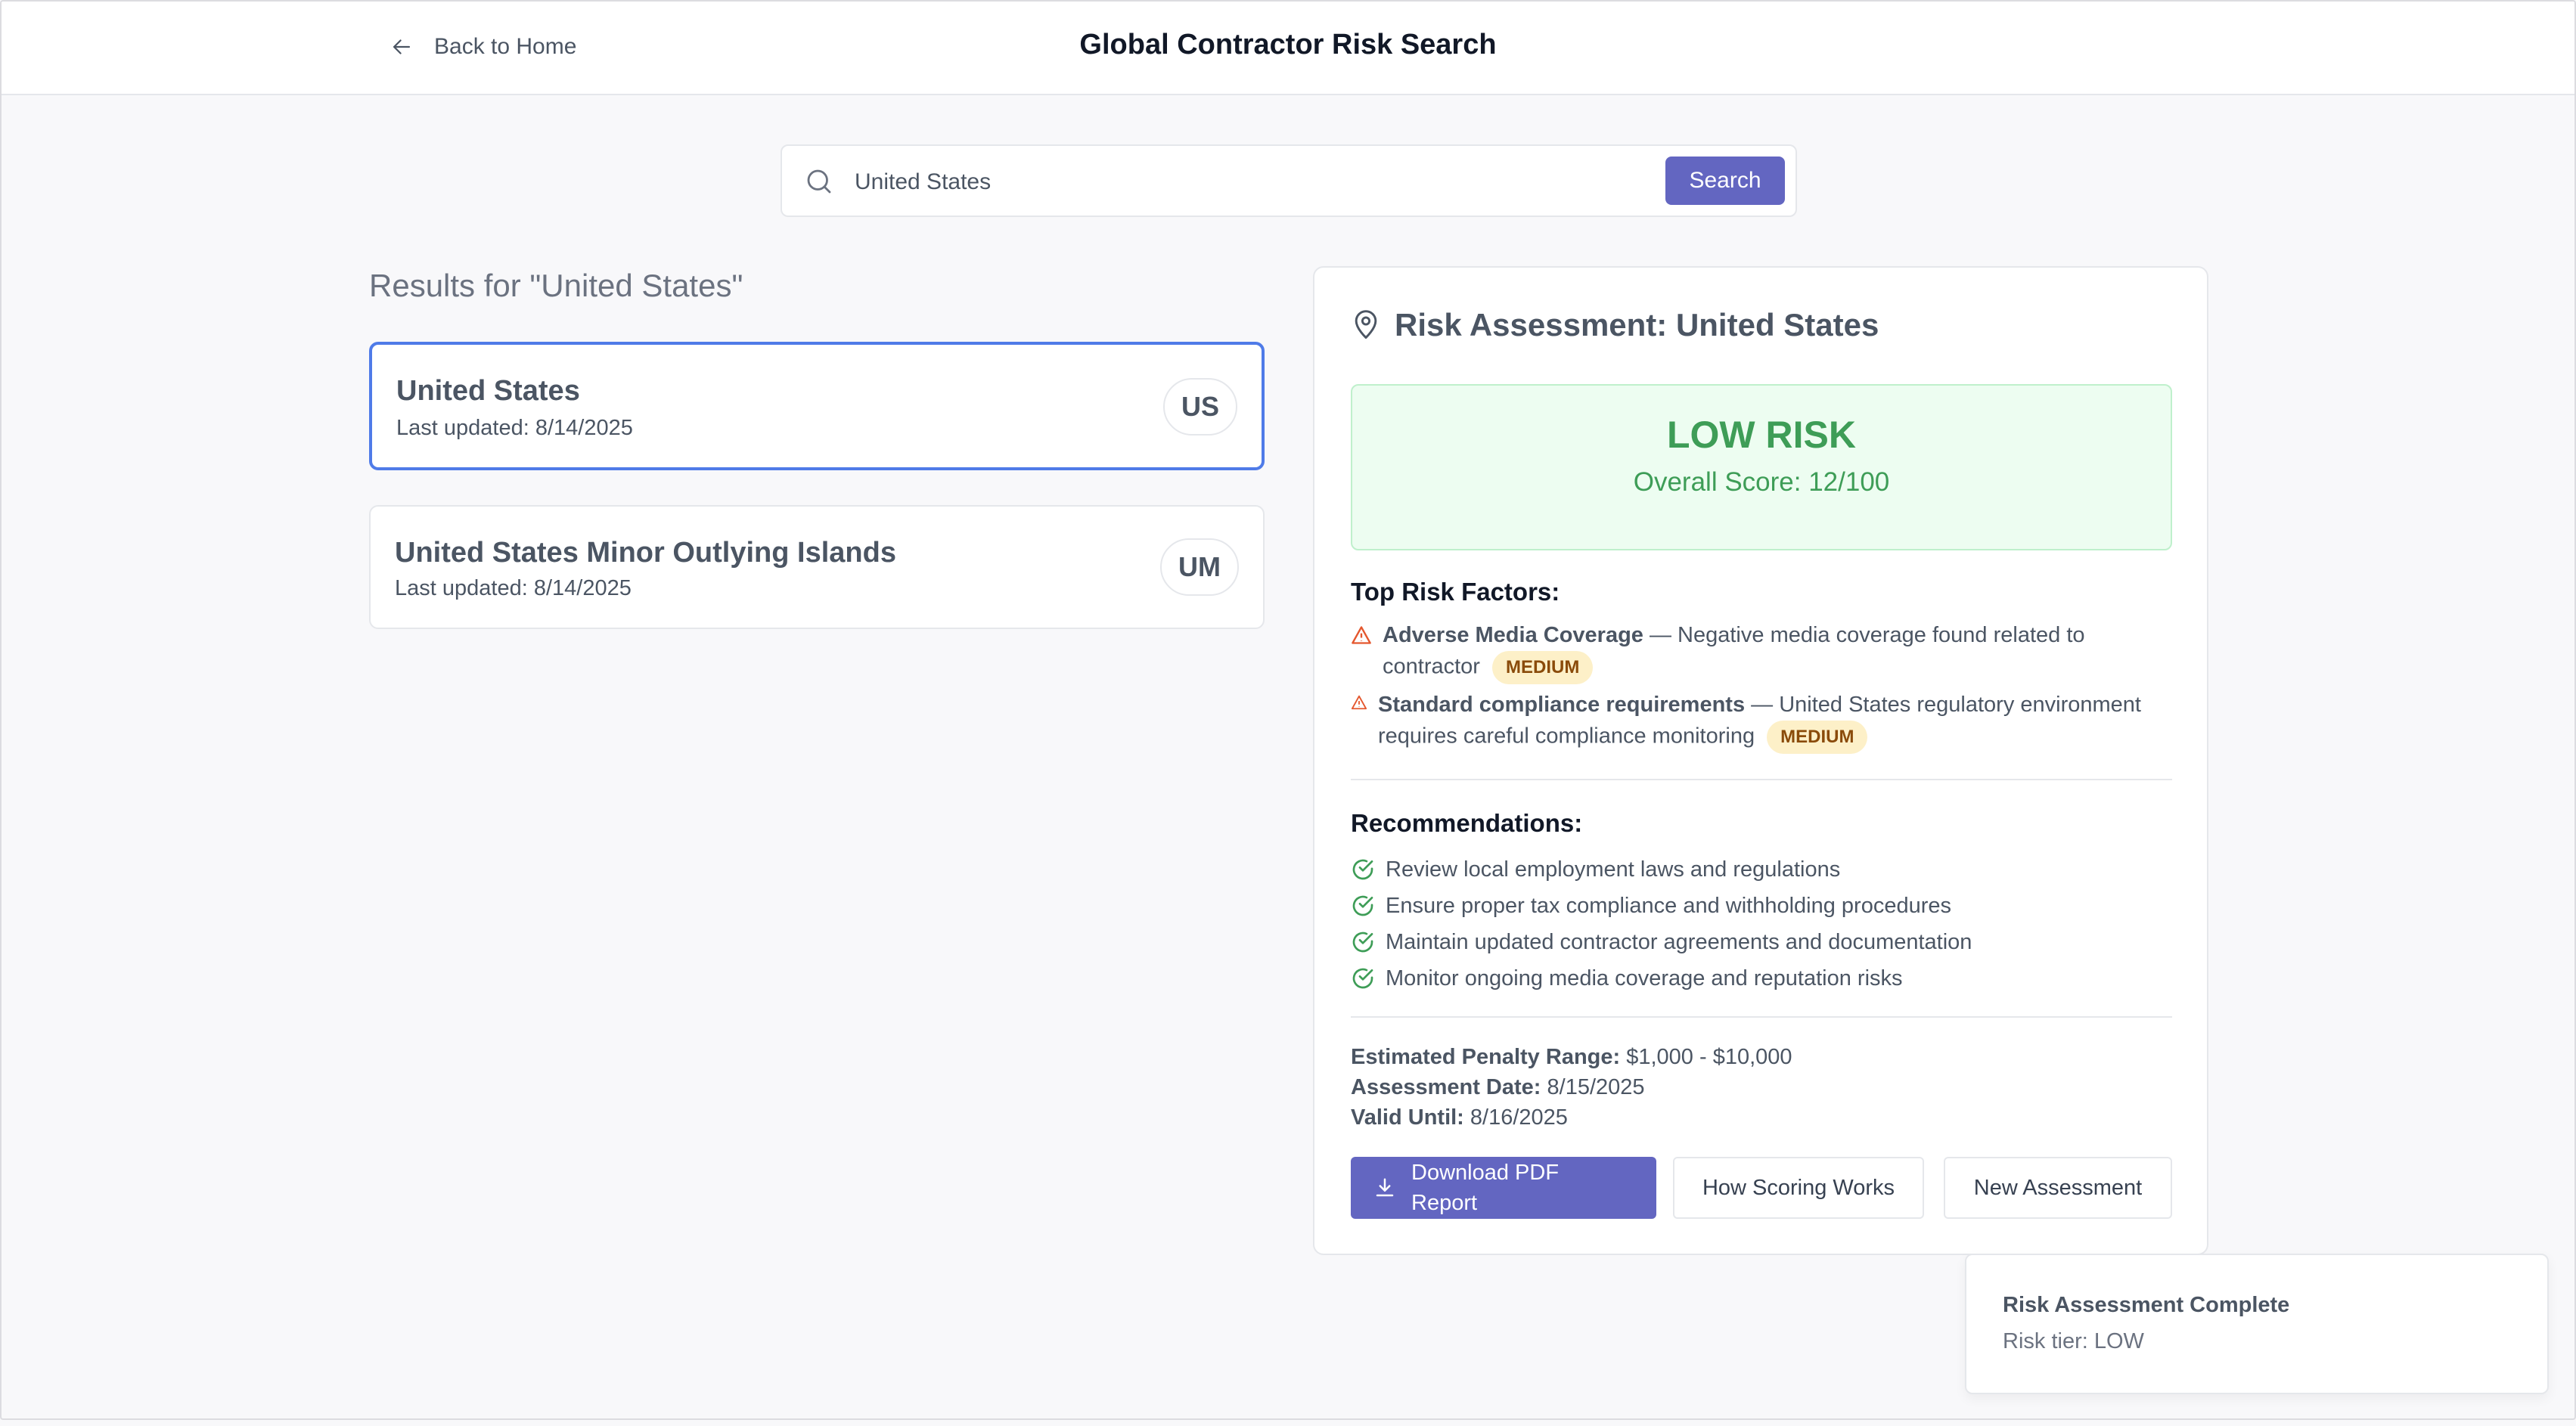 The width and height of the screenshot is (2576, 1426). What do you see at coordinates (488, 391) in the screenshot?
I see `result-name: United States` at bounding box center [488, 391].